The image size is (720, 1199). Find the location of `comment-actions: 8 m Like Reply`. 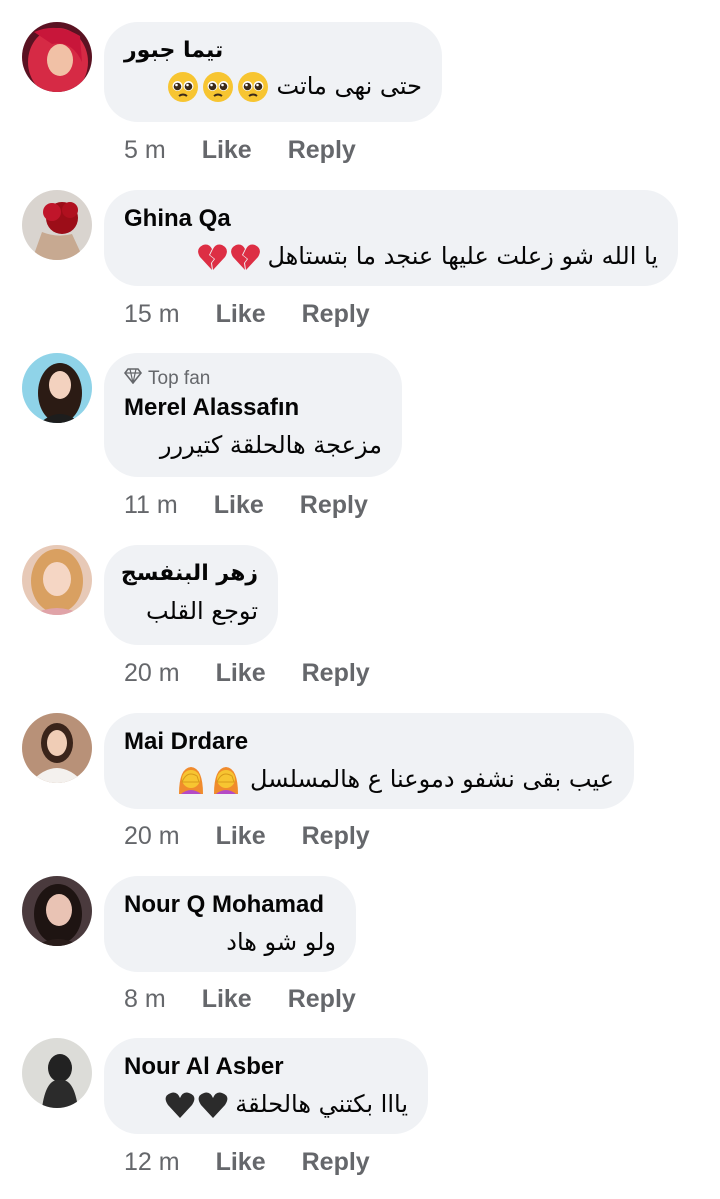

comment-actions: 8 m Like Reply is located at coordinates (240, 999).